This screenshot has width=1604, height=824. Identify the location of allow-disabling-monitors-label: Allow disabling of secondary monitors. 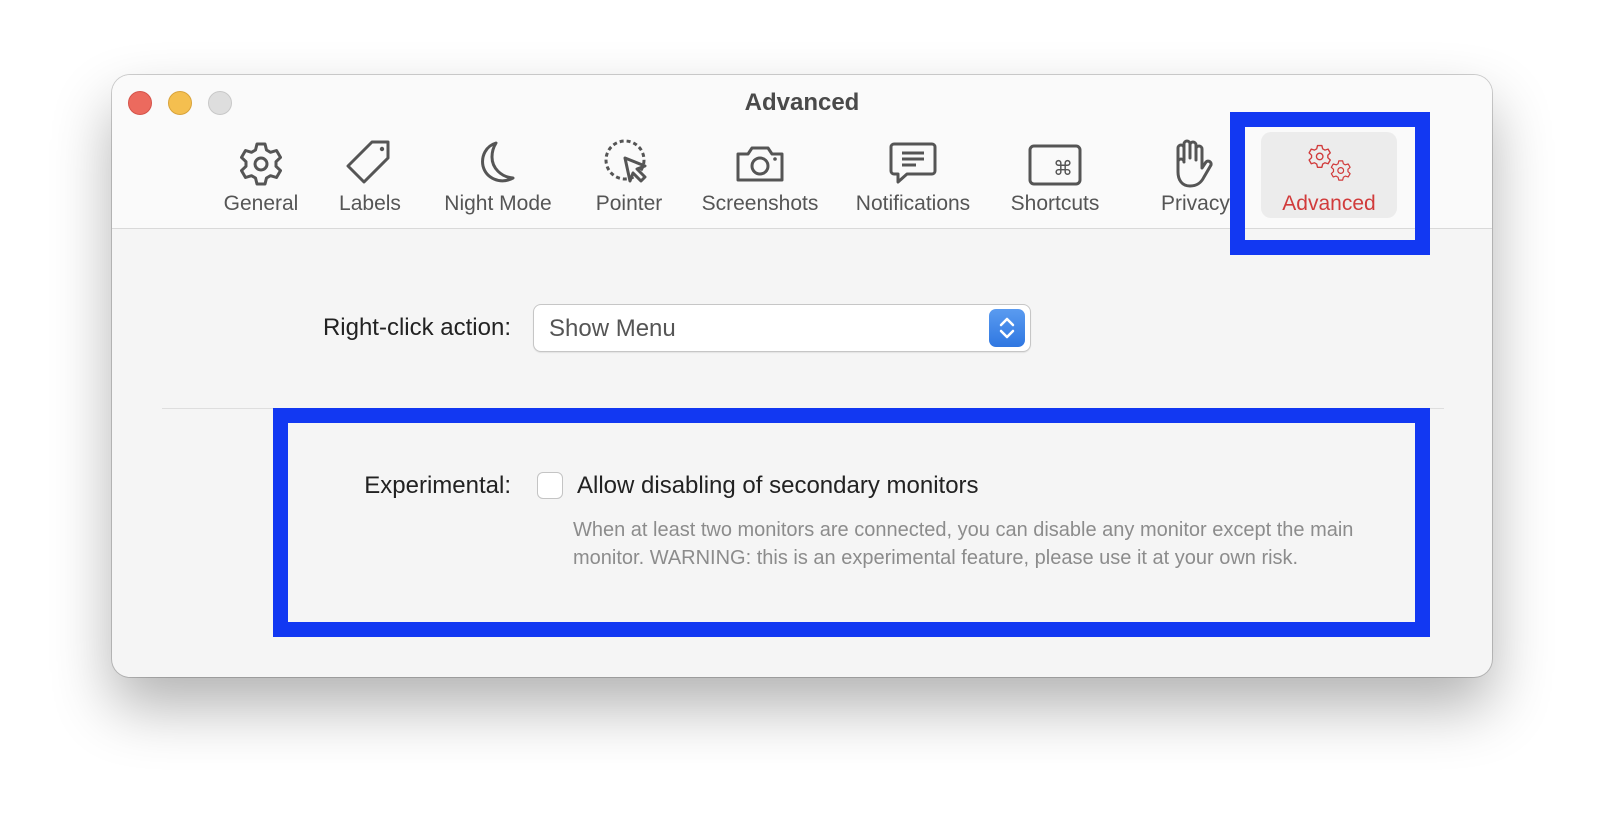
(778, 486).